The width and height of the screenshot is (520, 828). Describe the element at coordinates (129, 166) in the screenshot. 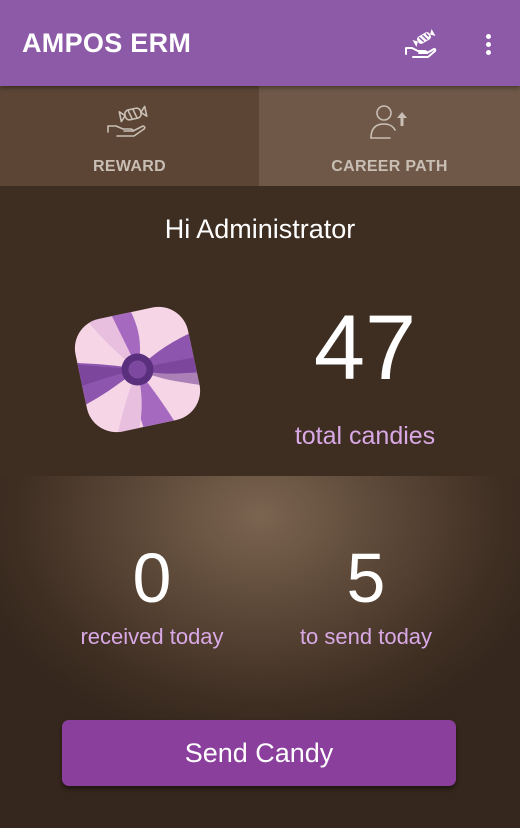

I see `tab-reward-label: REWARD` at that location.